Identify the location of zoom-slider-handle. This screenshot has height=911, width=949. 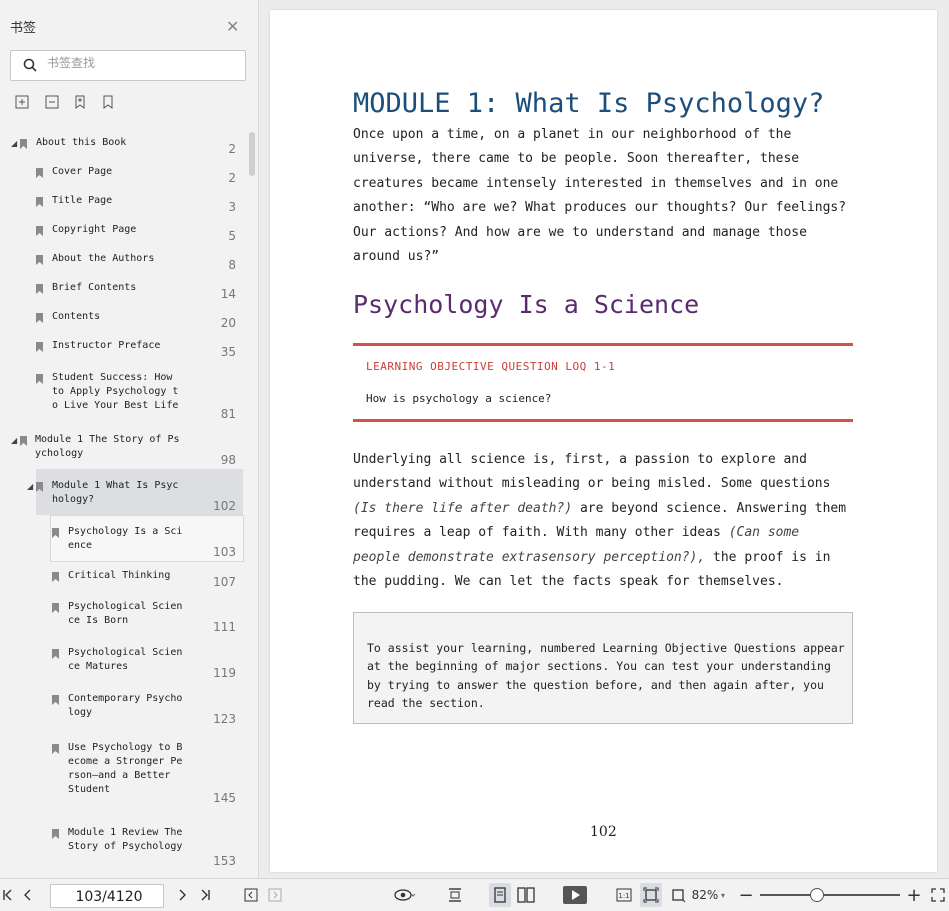
(817, 895).